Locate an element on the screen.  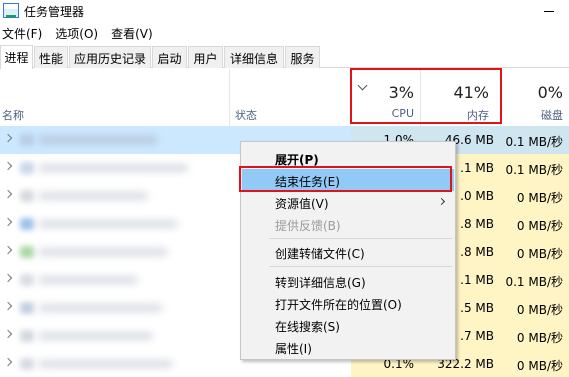
title-bar: 任务管理器 is located at coordinates (284, 11).